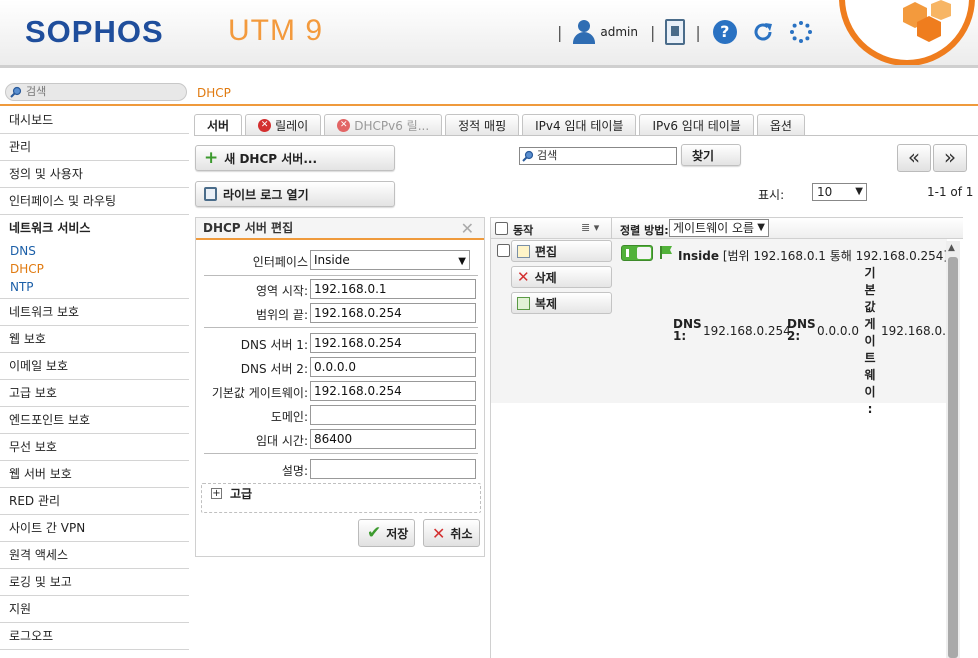  Describe the element at coordinates (547, 155) in the screenshot. I see `search-placeholder: 검색` at that location.